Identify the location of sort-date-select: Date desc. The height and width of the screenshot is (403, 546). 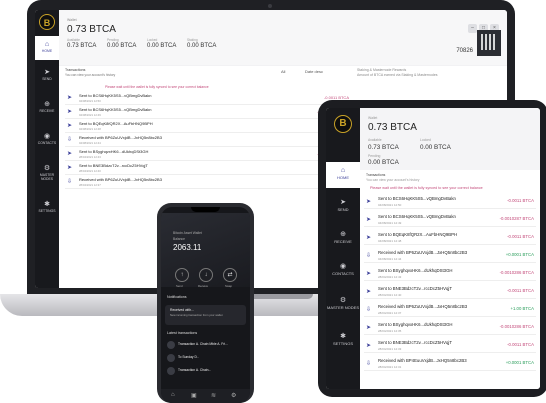
(314, 71).